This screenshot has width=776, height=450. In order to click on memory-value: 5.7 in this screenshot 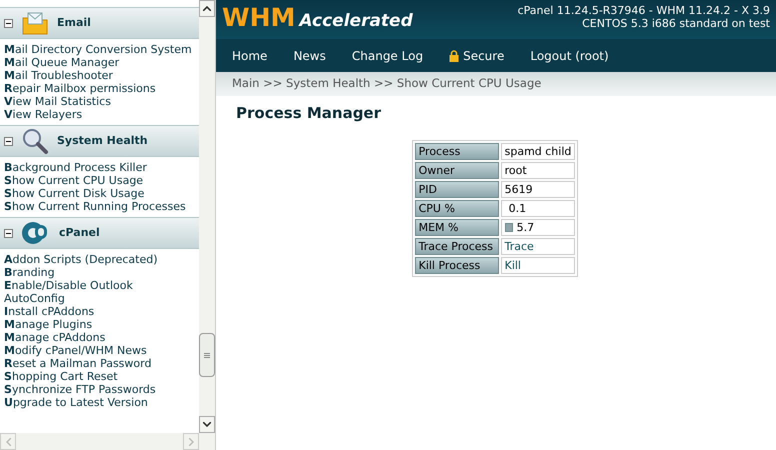, I will do `click(525, 227)`.